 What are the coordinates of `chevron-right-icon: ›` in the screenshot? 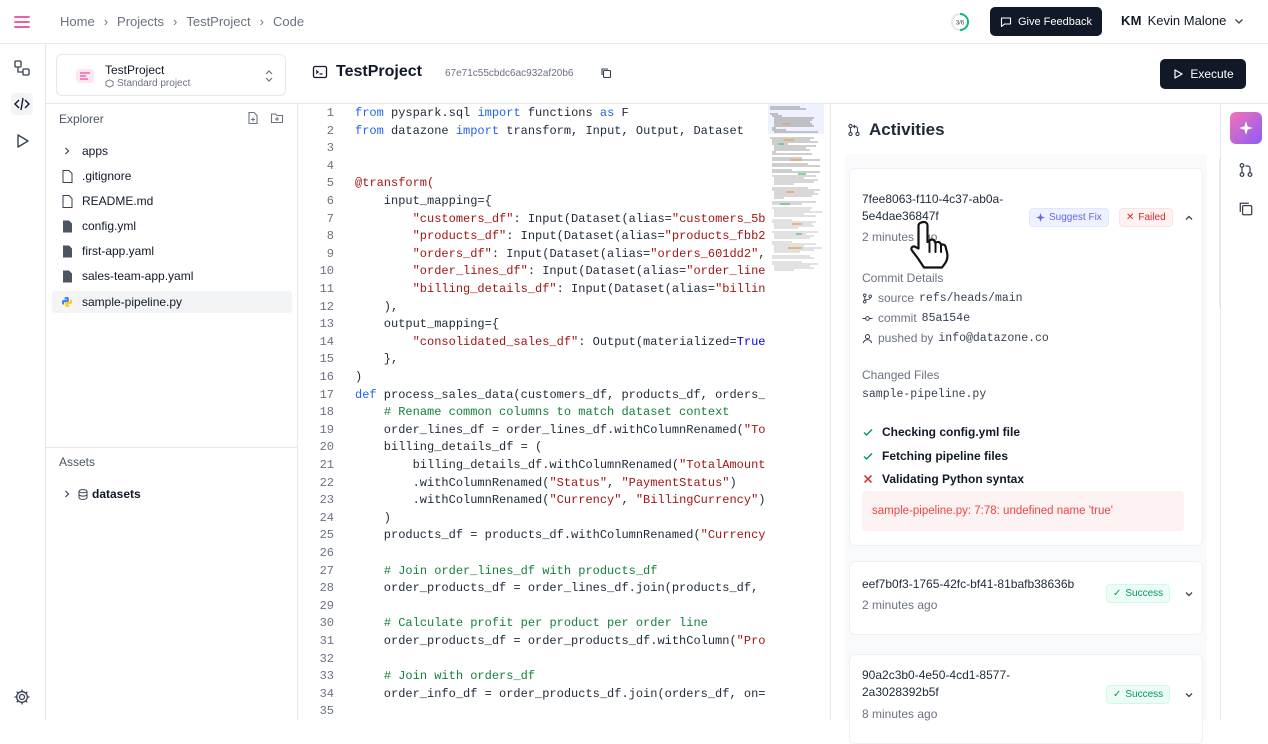 It's located at (261, 21).